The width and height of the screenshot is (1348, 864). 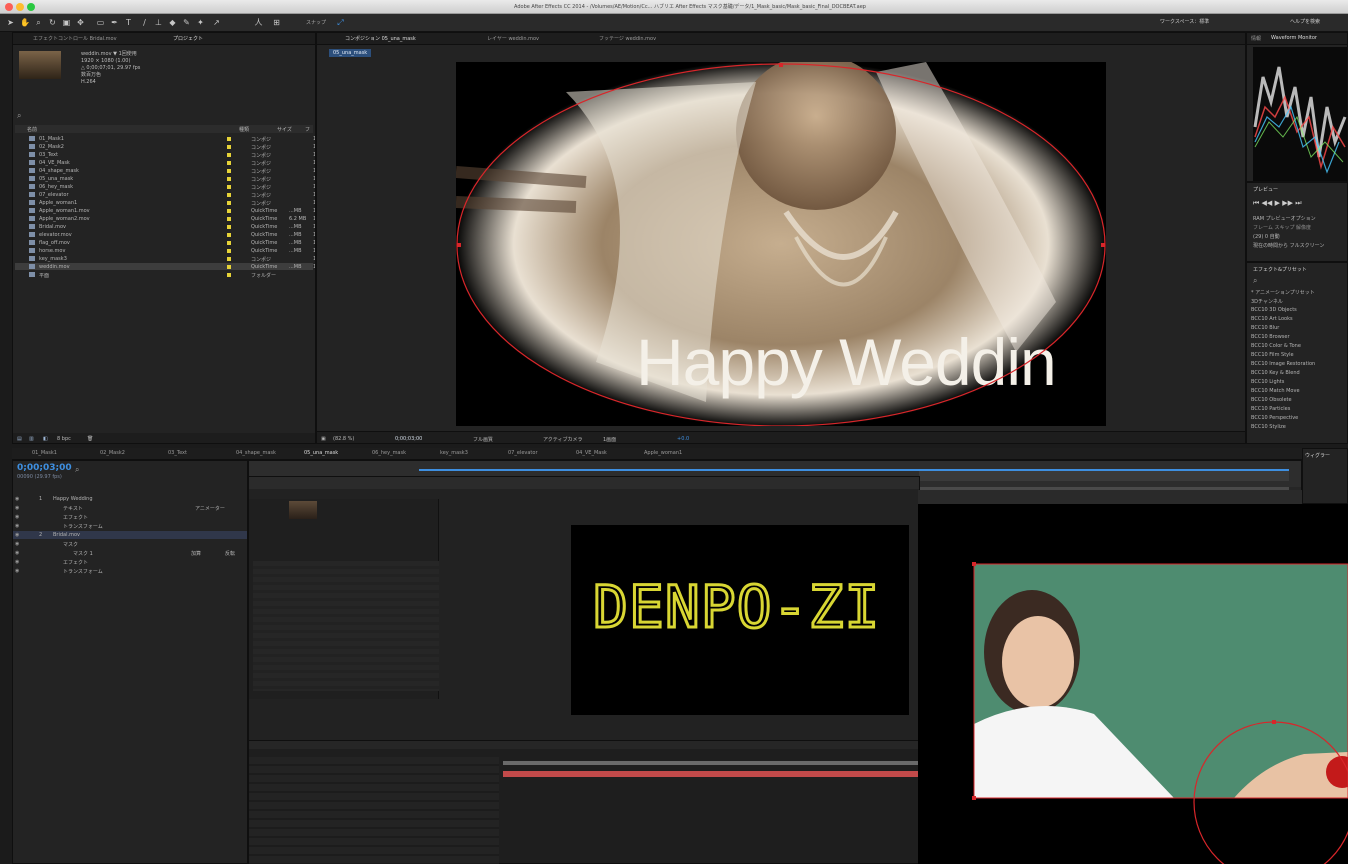 What do you see at coordinates (1255, 281) in the screenshot?
I see `effects-search-icon: ⌕` at bounding box center [1255, 281].